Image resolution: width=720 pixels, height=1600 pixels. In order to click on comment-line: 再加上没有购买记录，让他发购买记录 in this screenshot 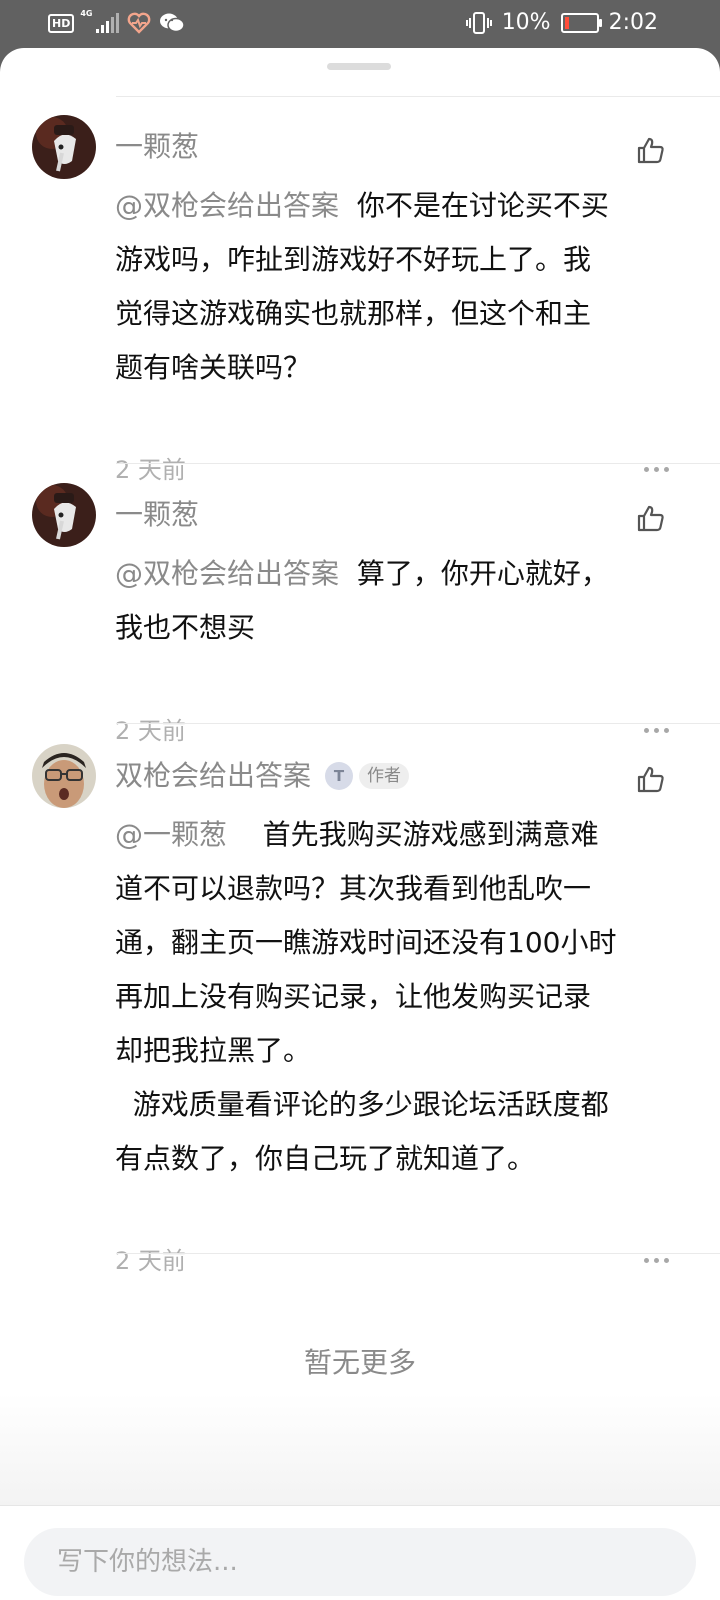, I will do `click(353, 996)`.